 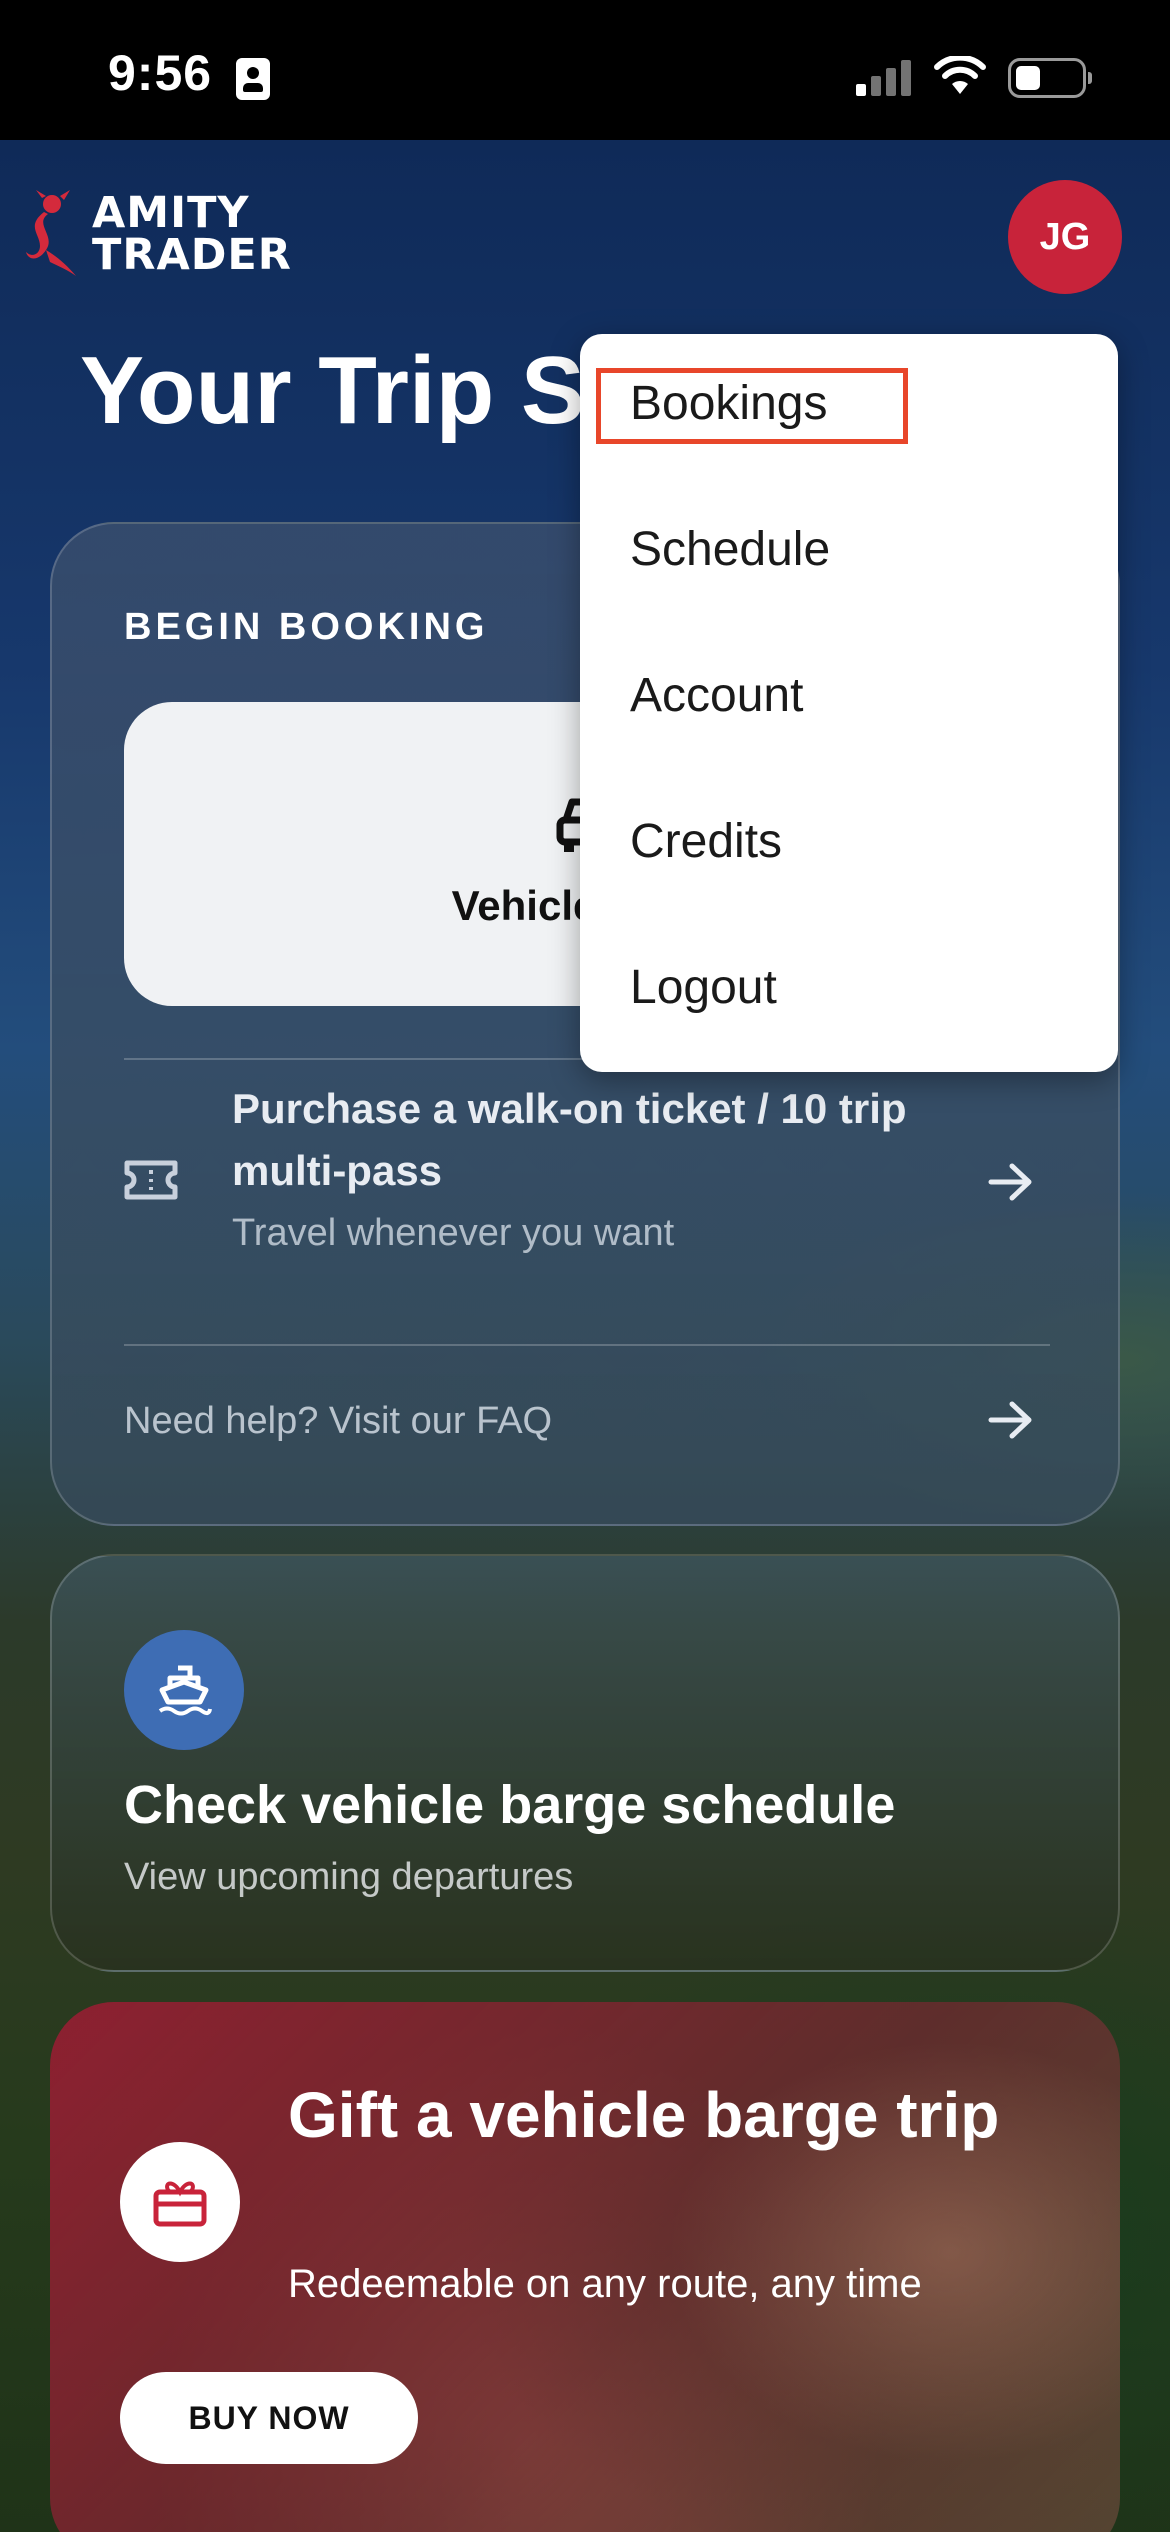 I want to click on logo-wordmark: AMITY TRADER, so click(x=237, y=234).